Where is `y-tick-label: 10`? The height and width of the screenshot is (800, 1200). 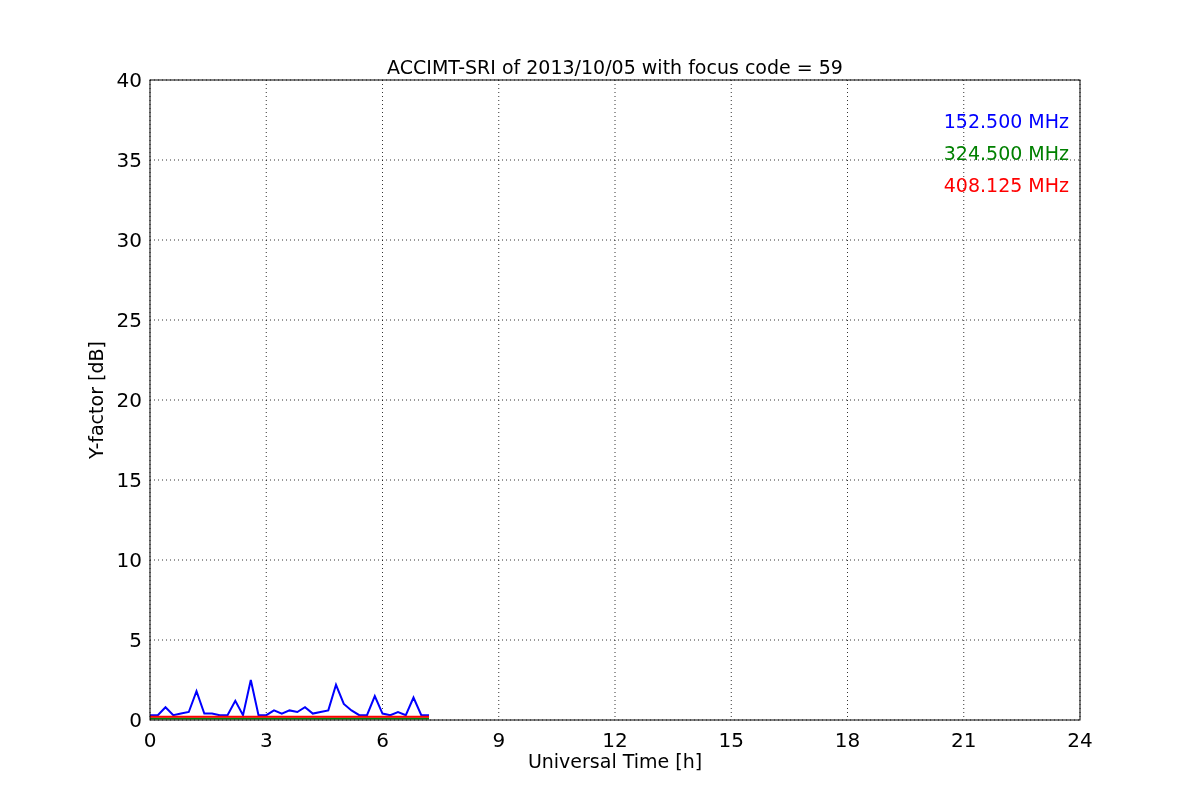 y-tick-label: 10 is located at coordinates (129, 560).